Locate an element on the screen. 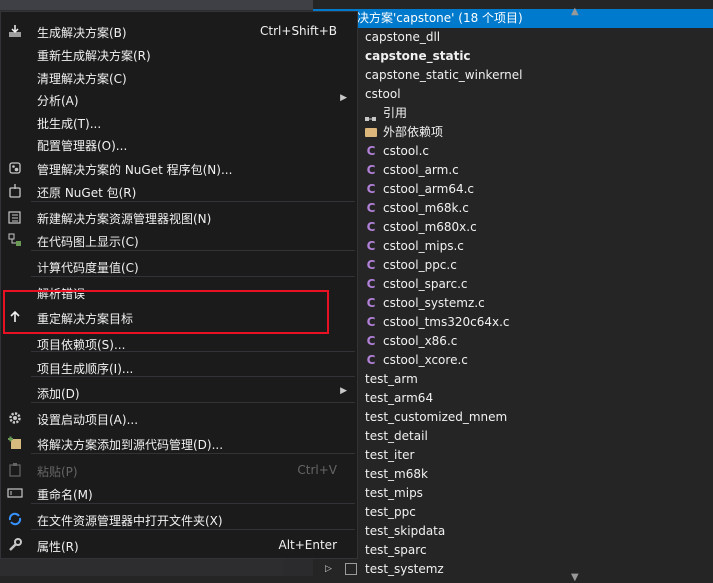  tree-node-label: test_iter is located at coordinates (390, 455).